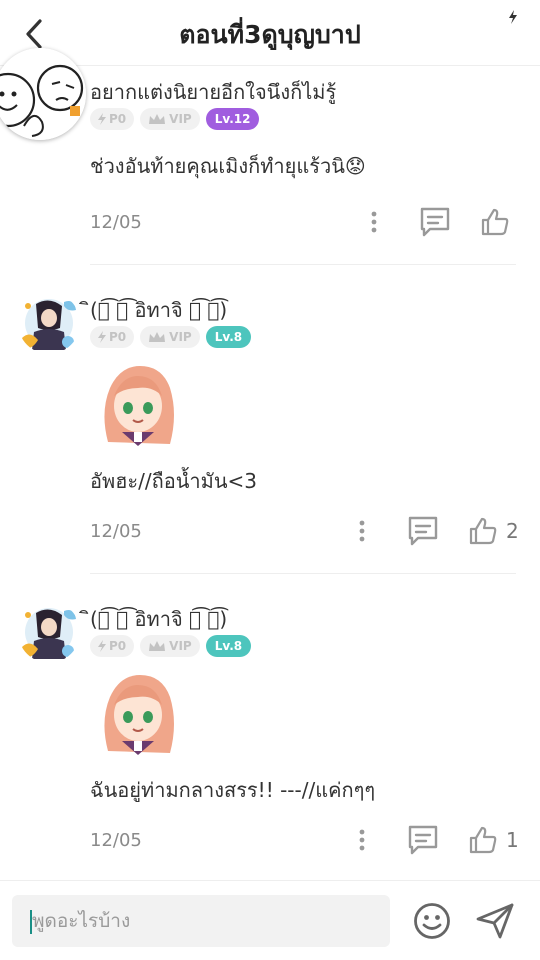 The image size is (540, 960). What do you see at coordinates (232, 119) in the screenshot?
I see `level-badge: Lv.12` at bounding box center [232, 119].